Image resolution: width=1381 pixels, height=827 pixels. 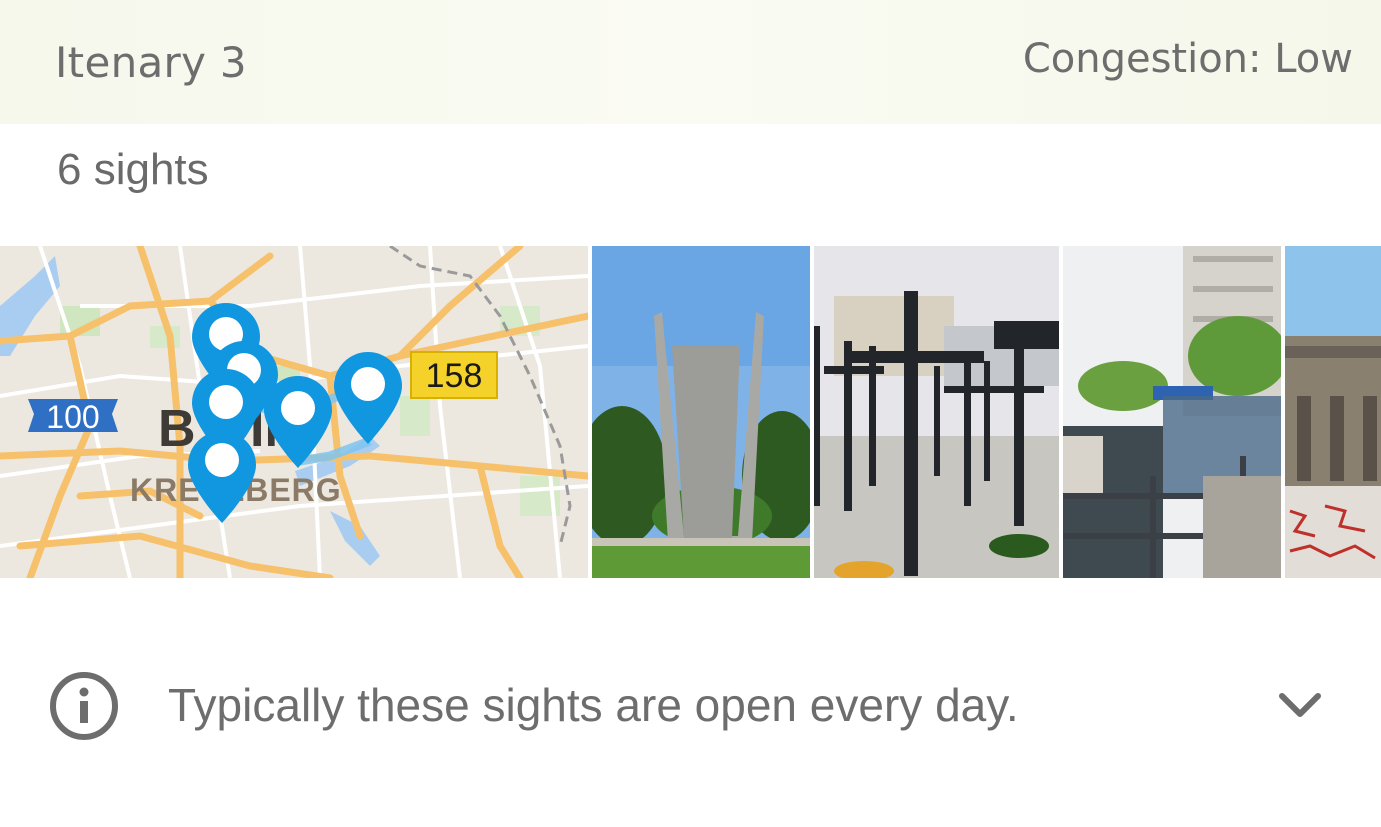 I want to click on svg-text: 158, so click(x=454, y=376).